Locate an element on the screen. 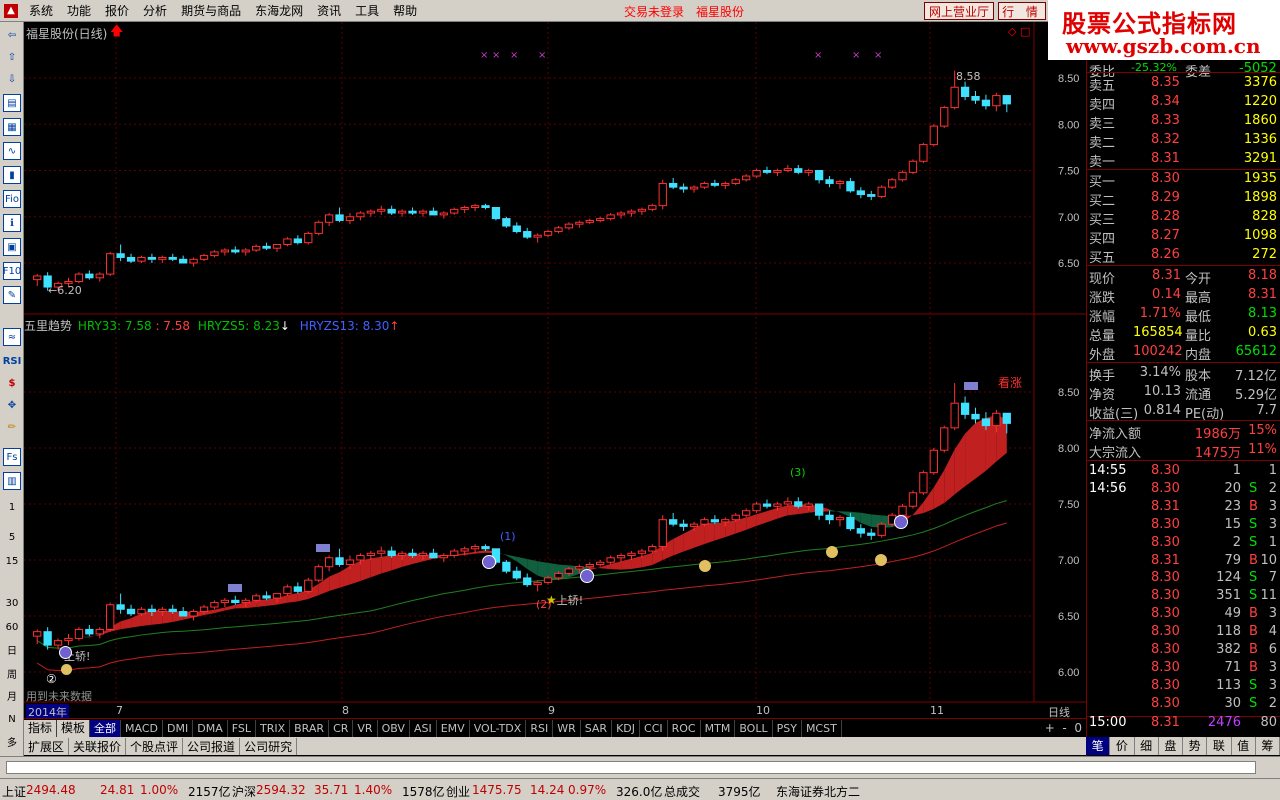 The width and height of the screenshot is (1280, 800). tab-vr: VR is located at coordinates (365, 728).